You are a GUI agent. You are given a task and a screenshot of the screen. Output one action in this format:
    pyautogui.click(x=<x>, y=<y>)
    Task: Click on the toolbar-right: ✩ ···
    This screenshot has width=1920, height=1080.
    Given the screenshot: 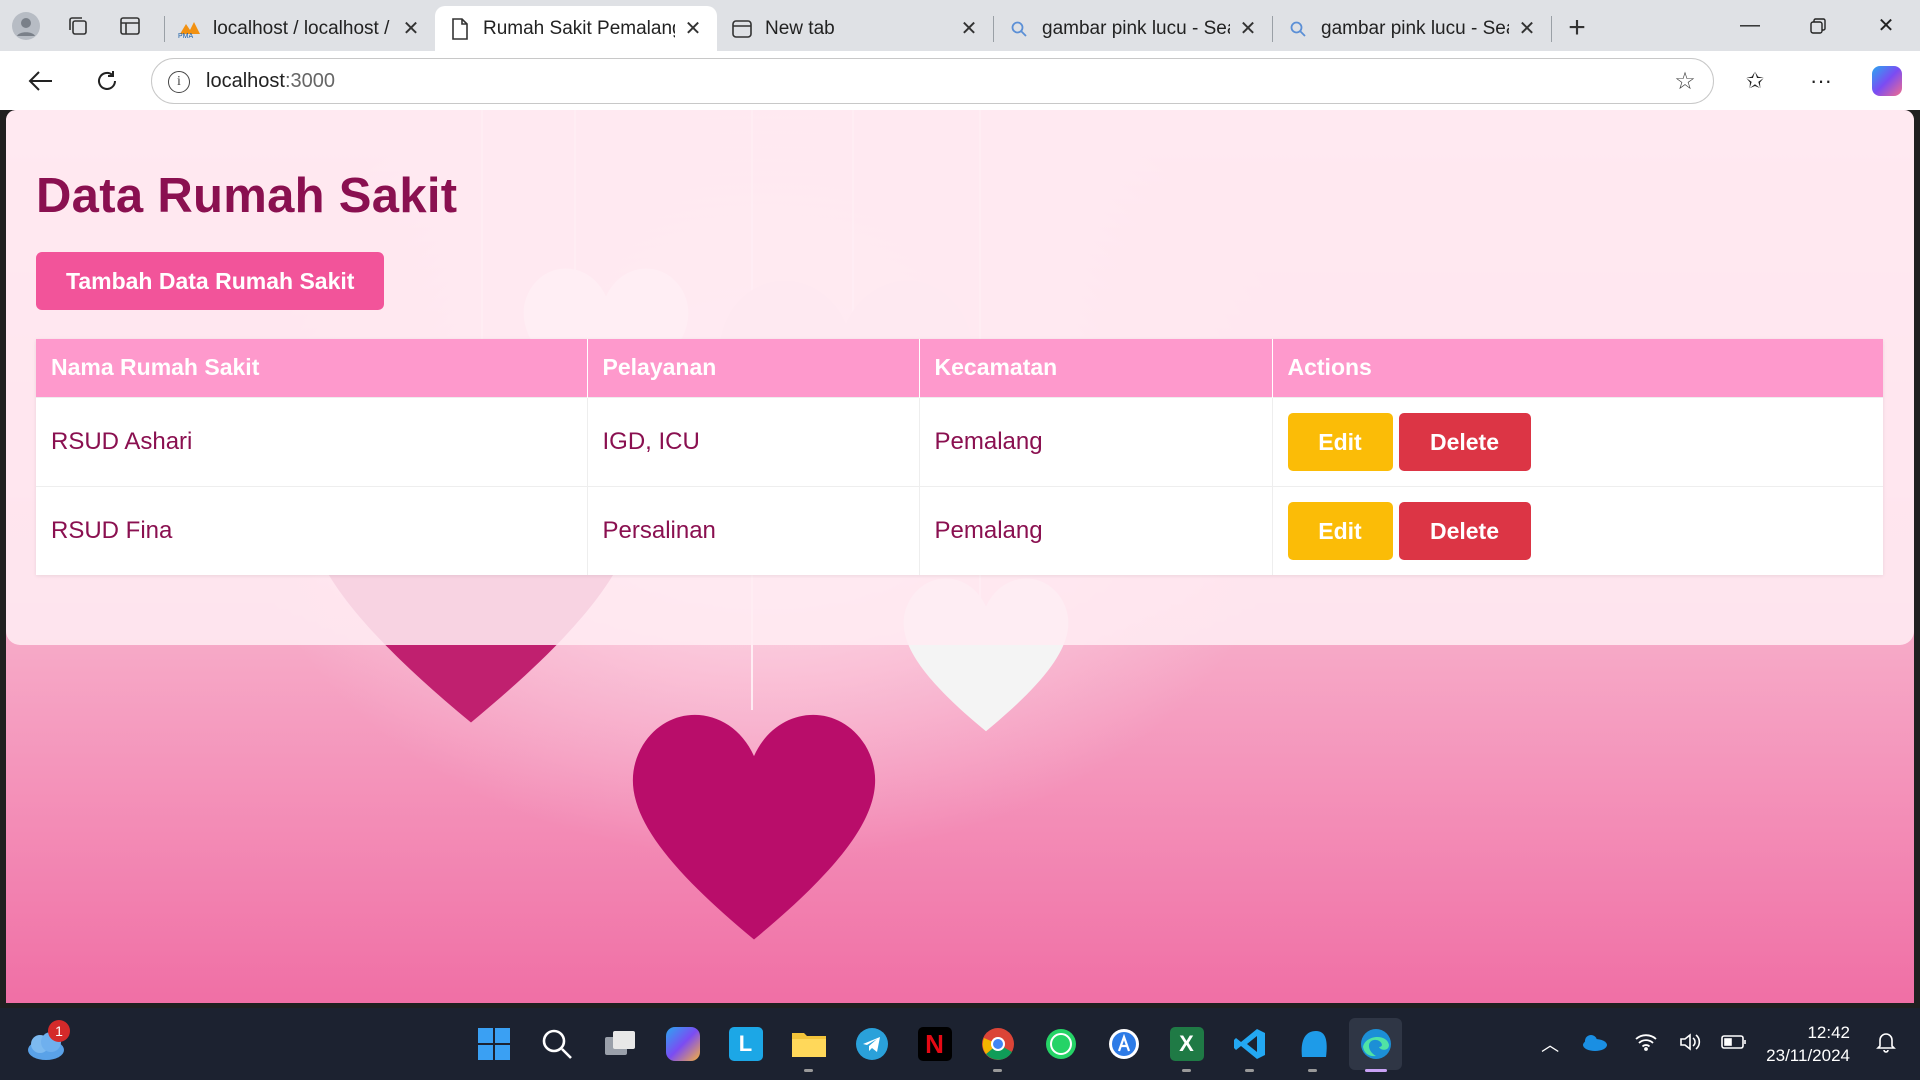 What is the action you would take?
    pyautogui.click(x=1821, y=80)
    